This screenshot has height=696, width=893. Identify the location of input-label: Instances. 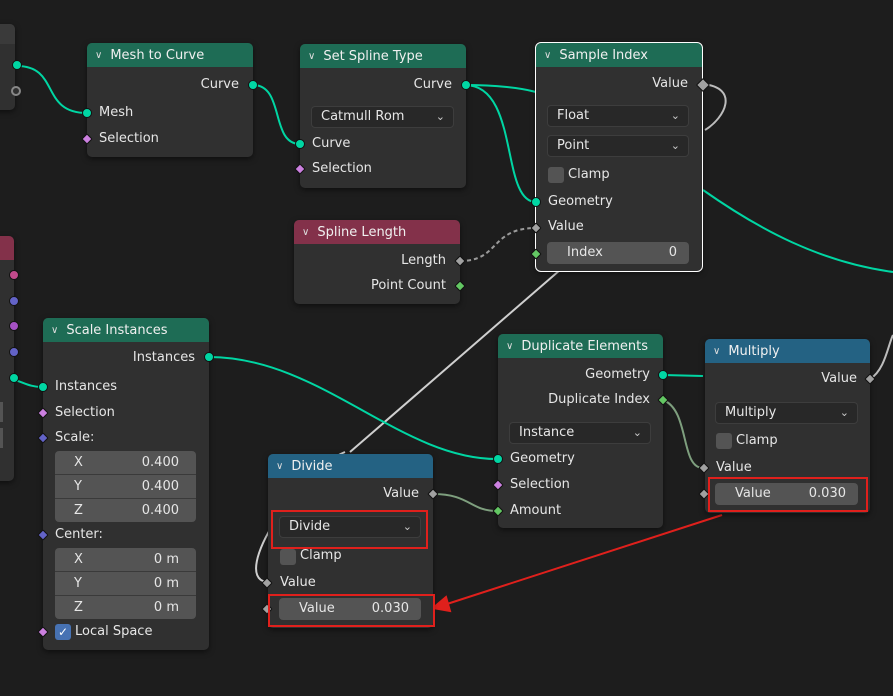
(86, 386).